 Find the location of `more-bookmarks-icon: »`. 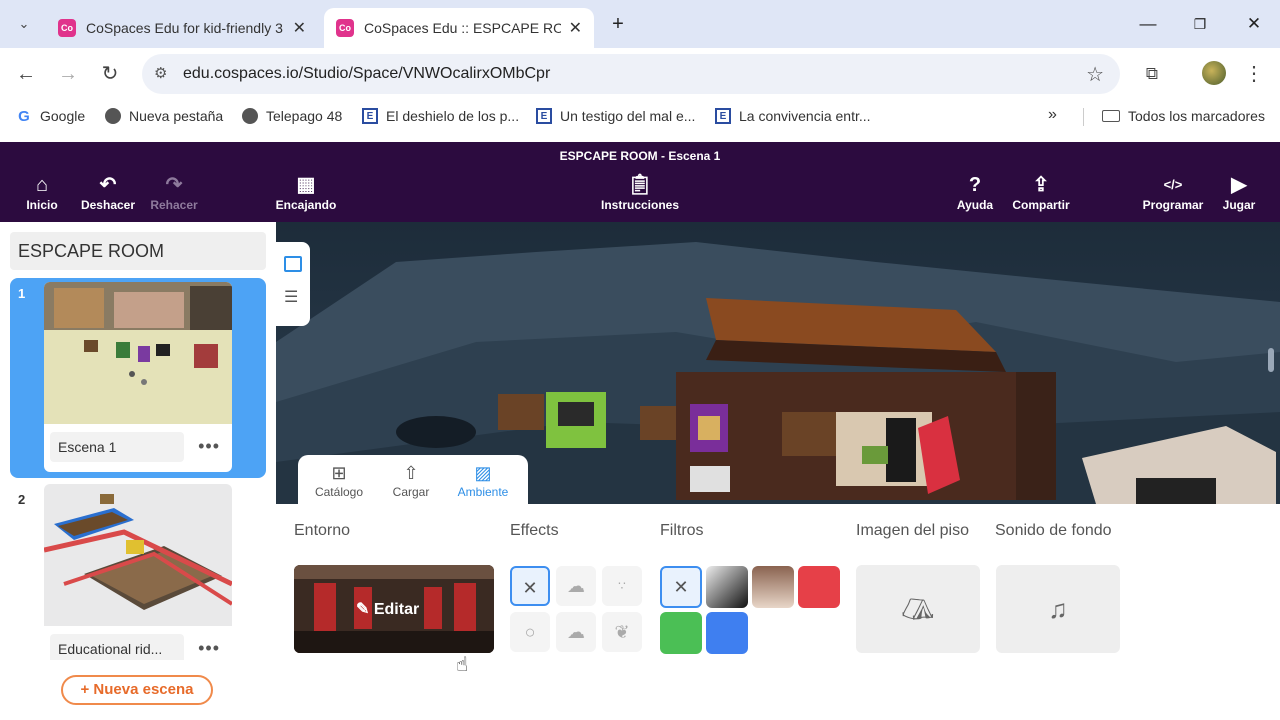

more-bookmarks-icon: » is located at coordinates (1052, 115).